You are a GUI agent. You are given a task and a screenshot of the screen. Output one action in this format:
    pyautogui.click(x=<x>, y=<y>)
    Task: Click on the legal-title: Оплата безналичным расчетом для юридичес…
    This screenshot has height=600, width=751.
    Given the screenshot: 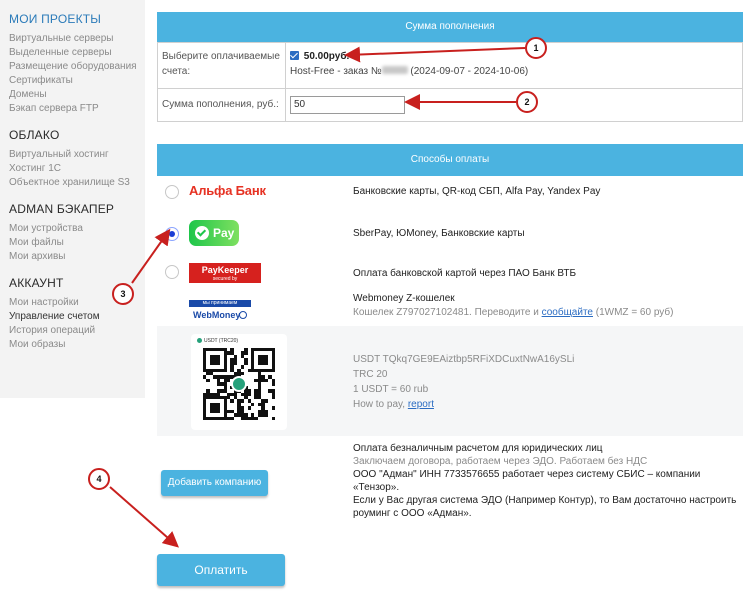 What is the action you would take?
    pyautogui.click(x=478, y=448)
    